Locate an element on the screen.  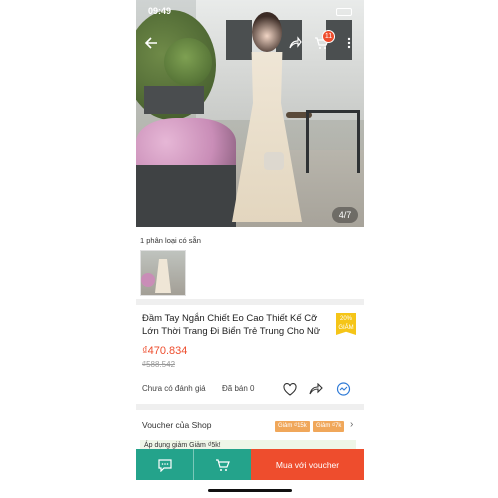
variant-thumbnail is located at coordinates (163, 273).